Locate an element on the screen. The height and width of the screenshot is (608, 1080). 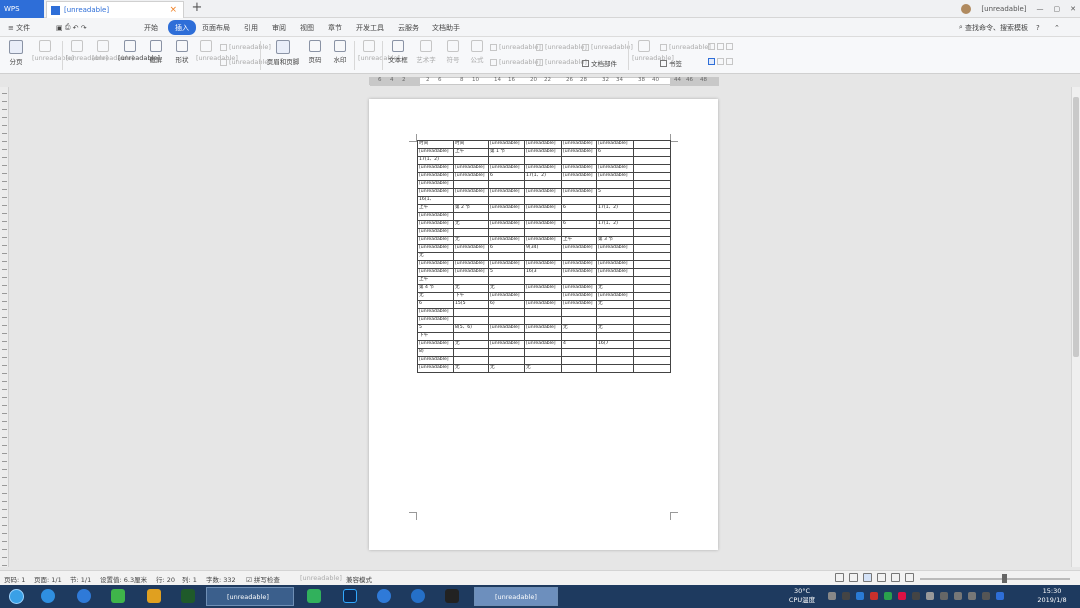
object-button: [unreadable] is located at coordinates (561, 47).